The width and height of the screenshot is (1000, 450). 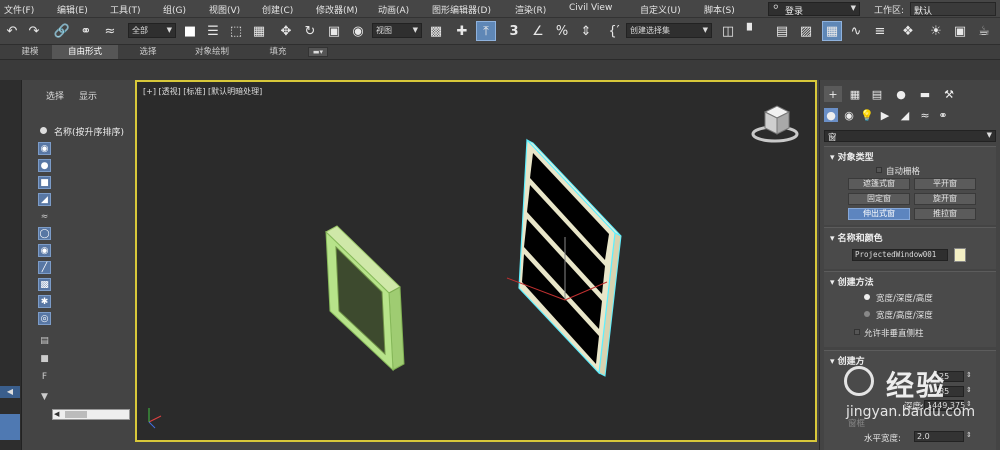 What do you see at coordinates (44, 284) in the screenshot?
I see `filter-containers-icon: ▩` at bounding box center [44, 284].